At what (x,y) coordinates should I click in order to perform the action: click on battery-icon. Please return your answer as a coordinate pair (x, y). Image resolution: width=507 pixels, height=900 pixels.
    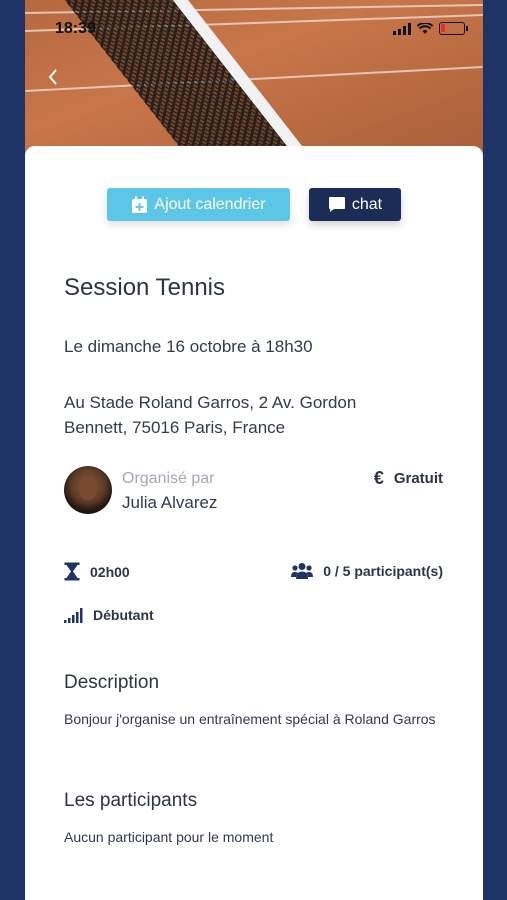
    Looking at the image, I should click on (453, 28).